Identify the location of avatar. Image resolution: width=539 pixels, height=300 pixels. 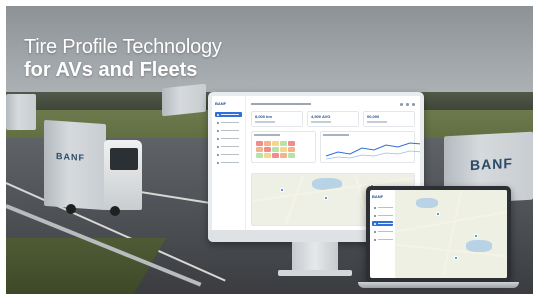
(413, 104).